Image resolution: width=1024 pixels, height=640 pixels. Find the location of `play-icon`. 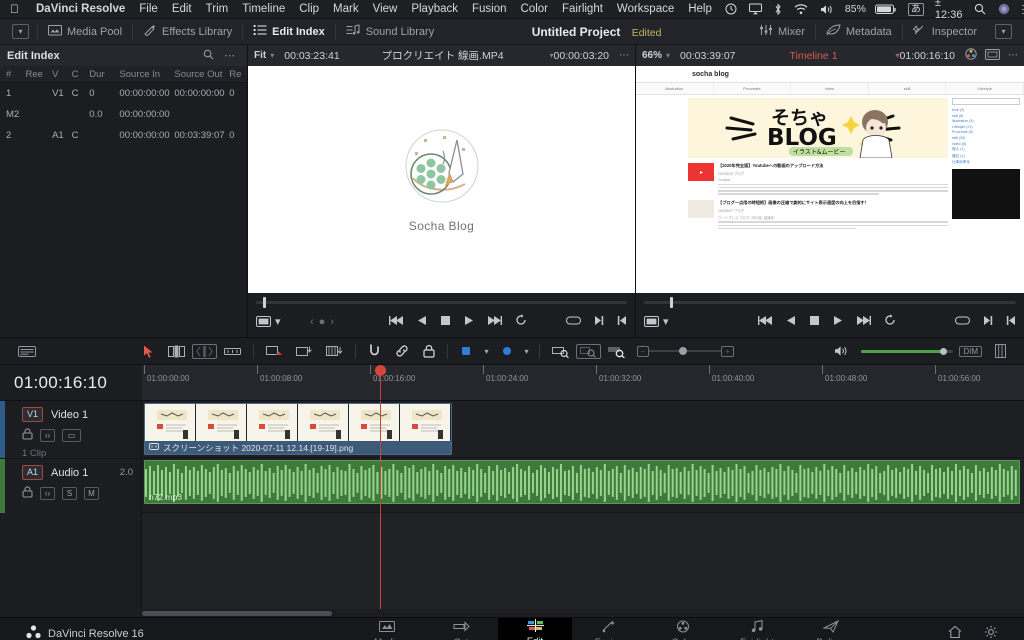

play-icon is located at coordinates (469, 322).